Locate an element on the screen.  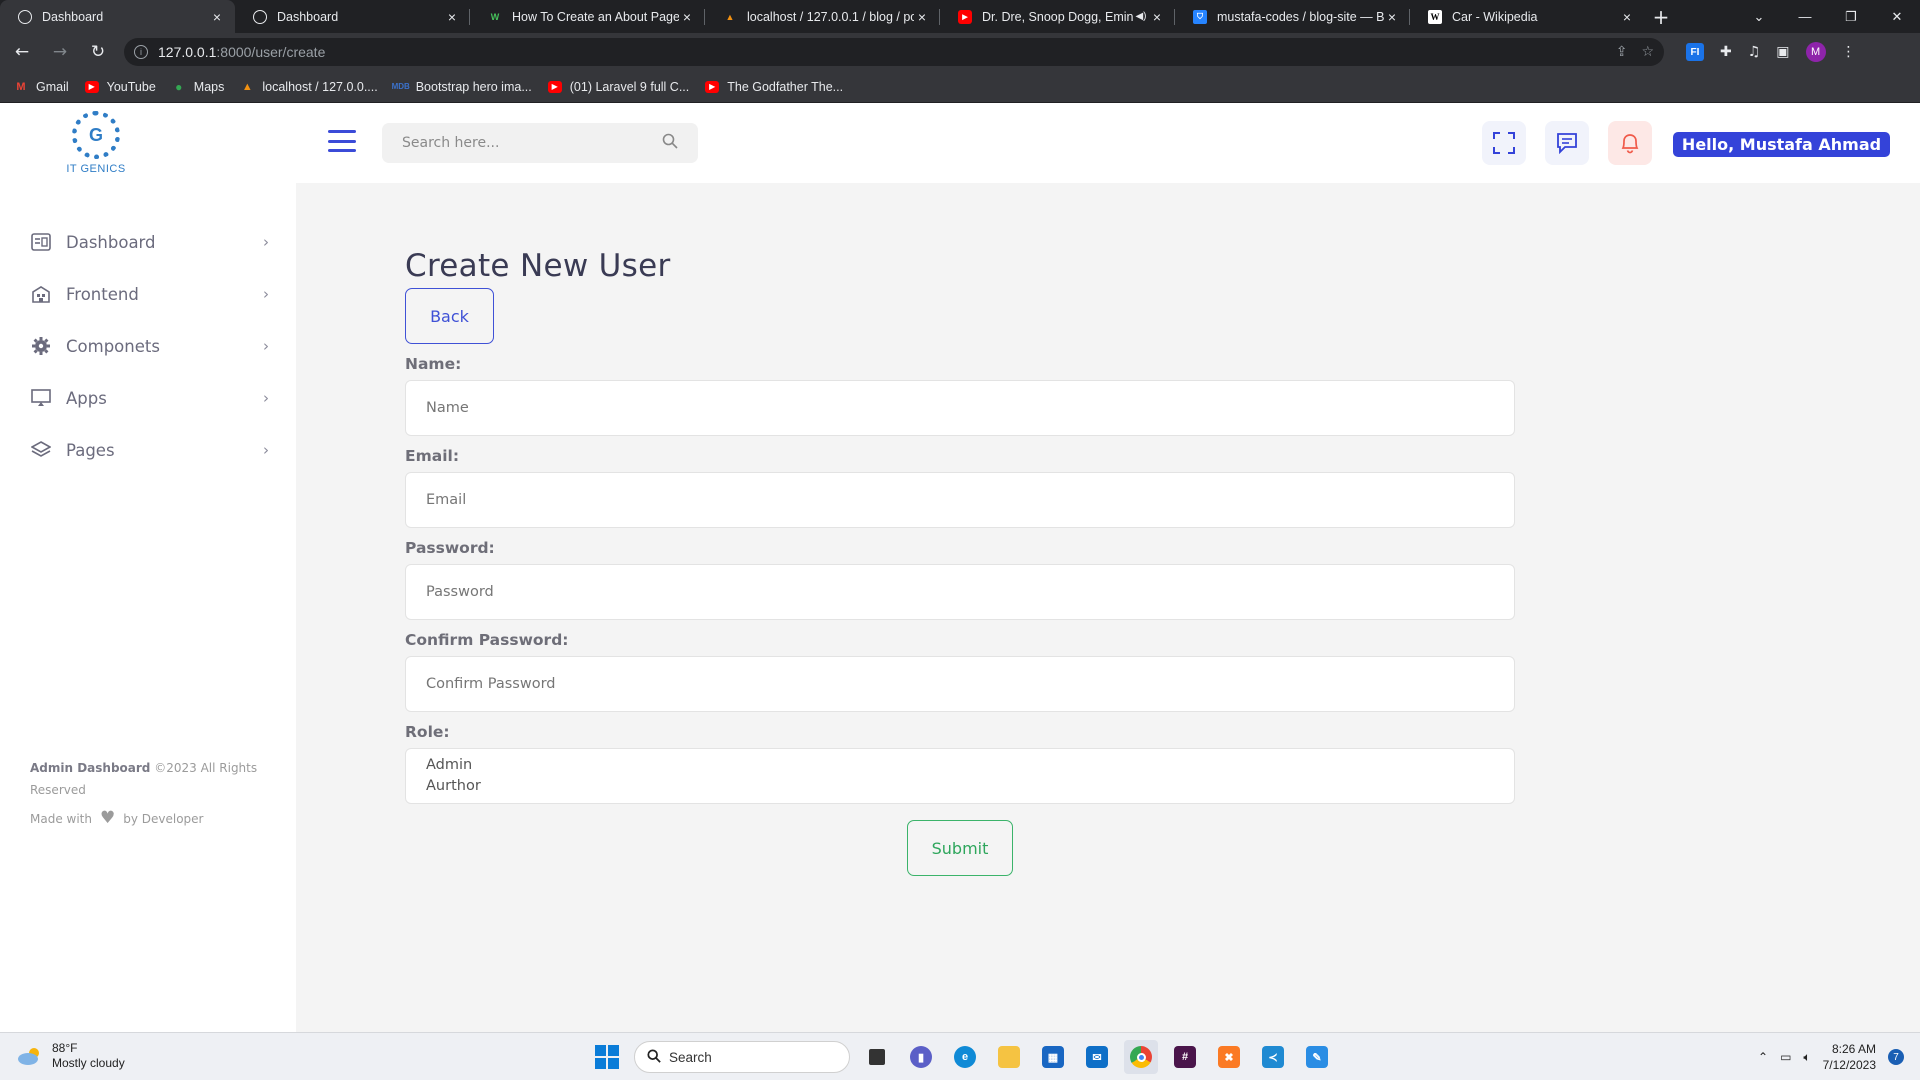
audio-icon: ◀) is located at coordinates (1141, 16).